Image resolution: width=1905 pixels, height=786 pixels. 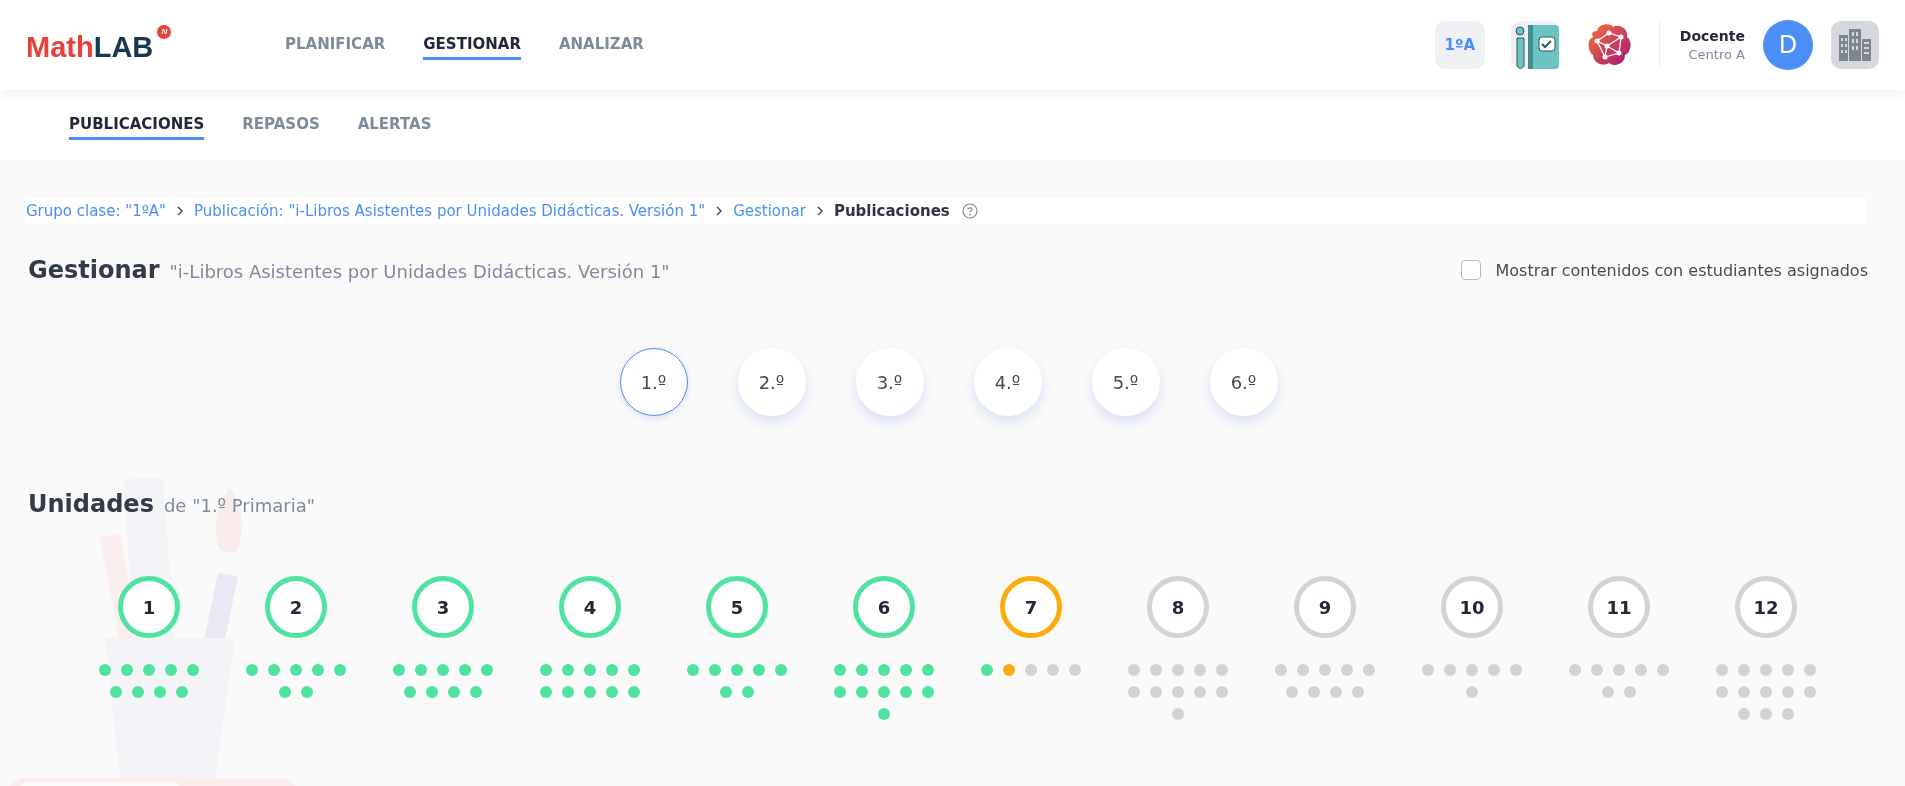 I want to click on mathlab-logo: MathLAB N, so click(x=99, y=45).